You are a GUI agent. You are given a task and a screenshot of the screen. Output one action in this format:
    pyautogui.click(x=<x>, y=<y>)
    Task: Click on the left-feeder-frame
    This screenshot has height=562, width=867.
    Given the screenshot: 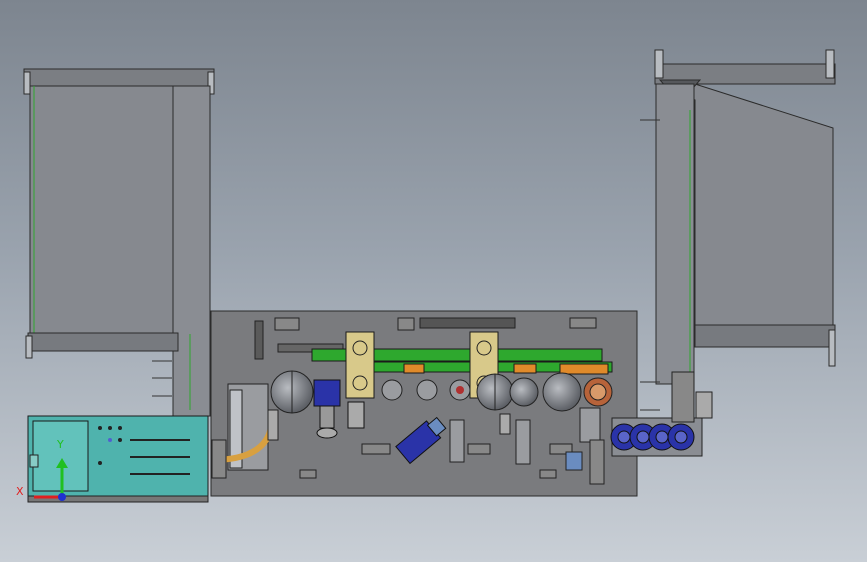 What is the action you would take?
    pyautogui.click(x=119, y=242)
    